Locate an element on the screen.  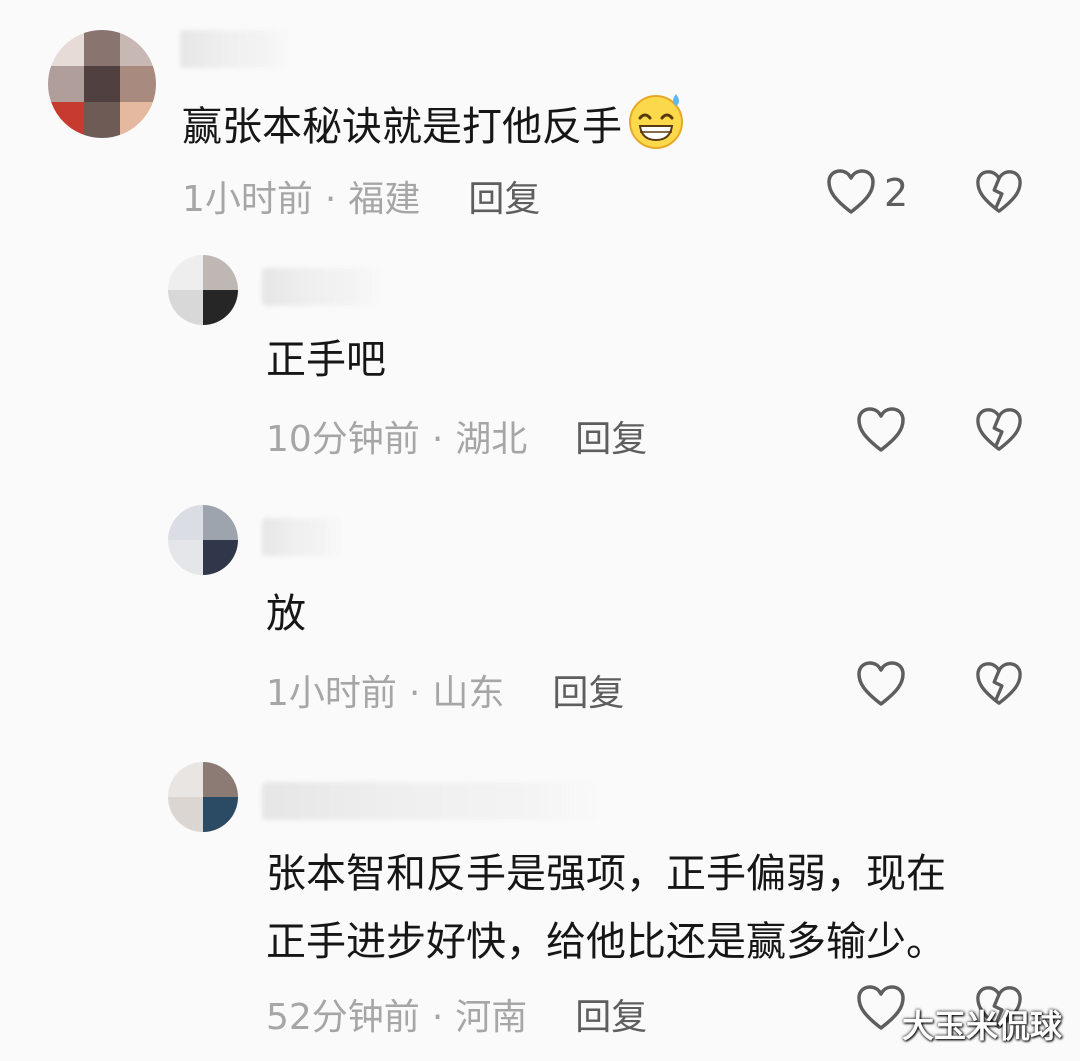
comment-location: 湖北 is located at coordinates (491, 439).